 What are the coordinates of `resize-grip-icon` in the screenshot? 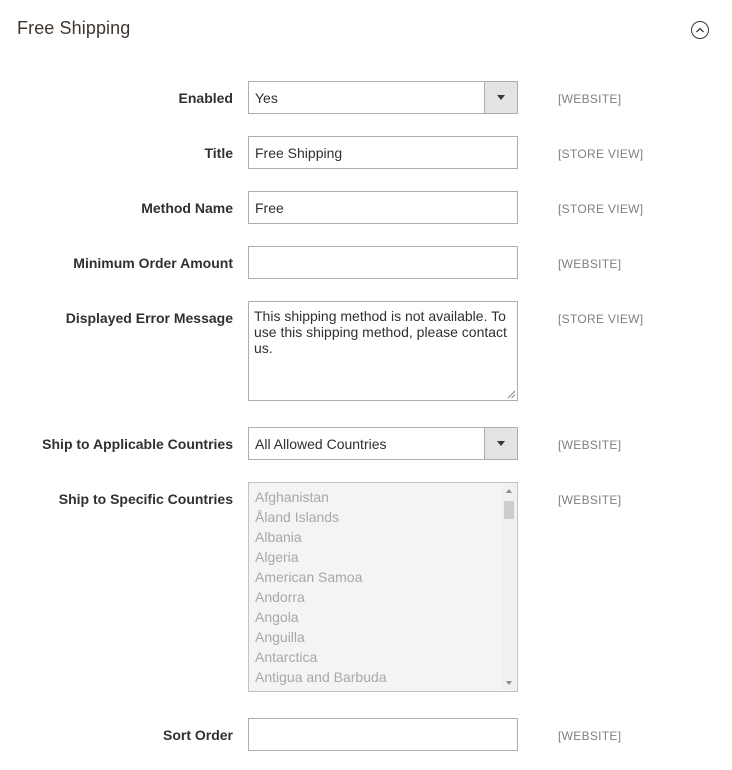 It's located at (511, 394).